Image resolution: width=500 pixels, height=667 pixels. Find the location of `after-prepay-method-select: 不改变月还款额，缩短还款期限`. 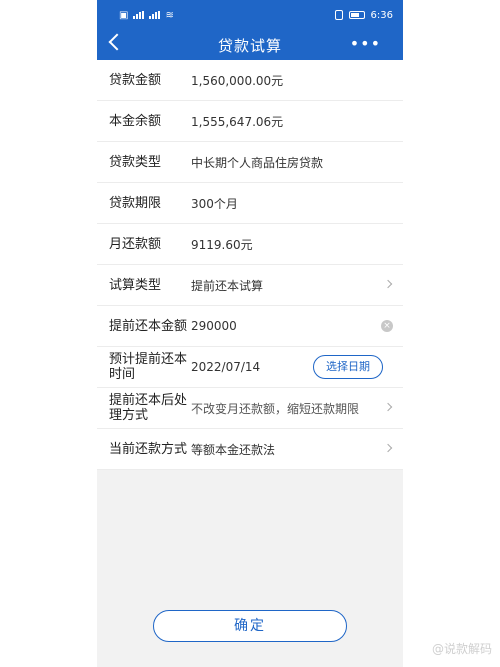

after-prepay-method-select: 不改变月还款额，缩短还款期限 is located at coordinates (297, 408).